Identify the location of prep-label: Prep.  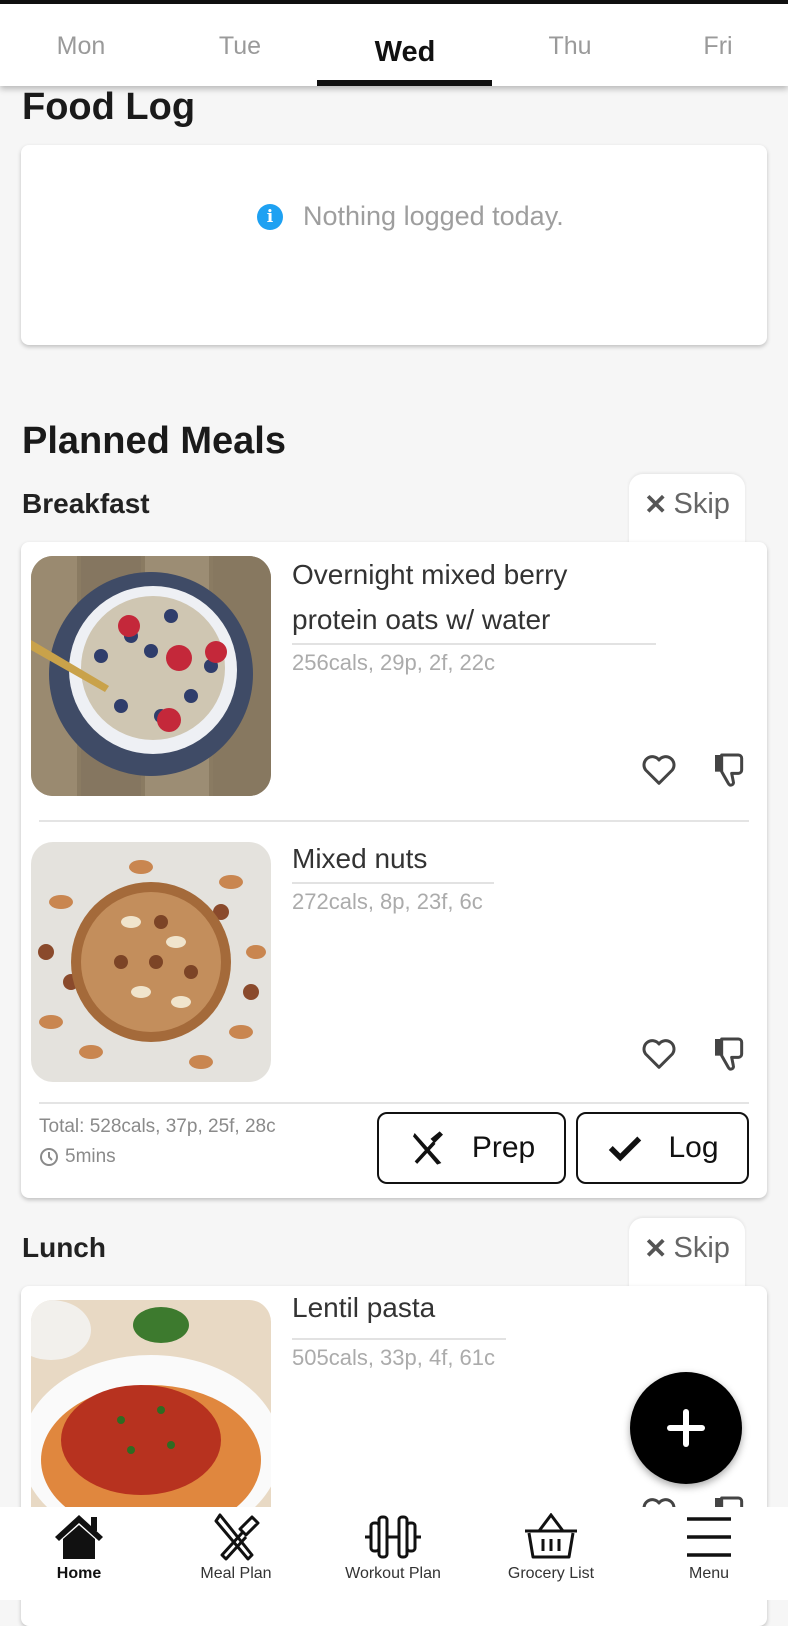
(503, 1147).